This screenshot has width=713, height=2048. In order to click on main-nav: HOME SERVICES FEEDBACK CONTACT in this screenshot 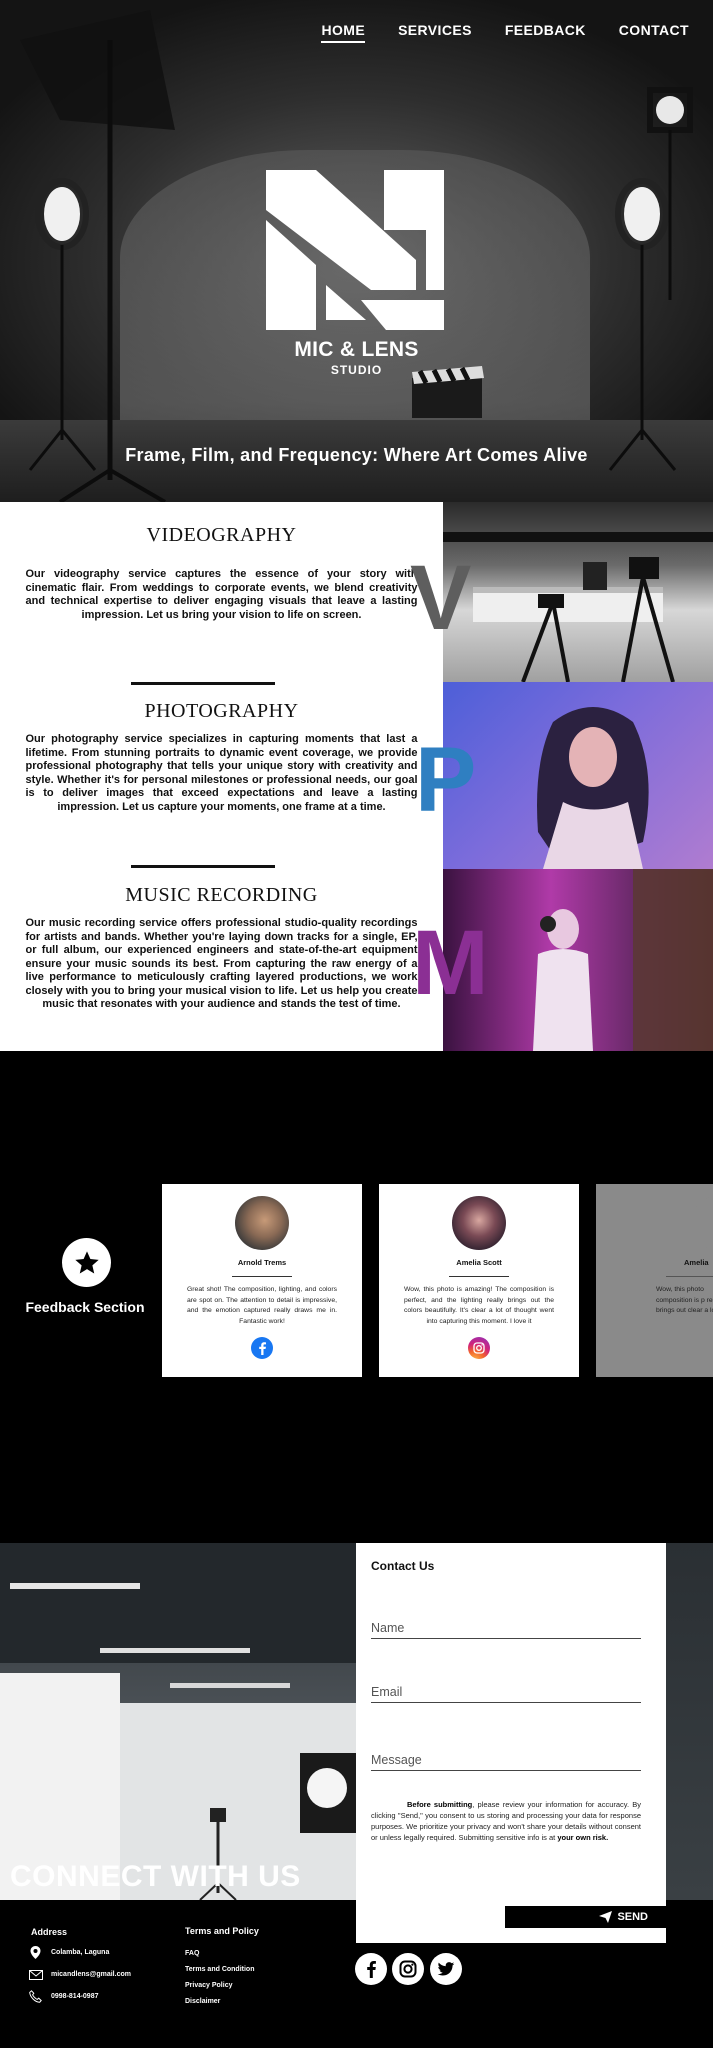, I will do `click(505, 32)`.